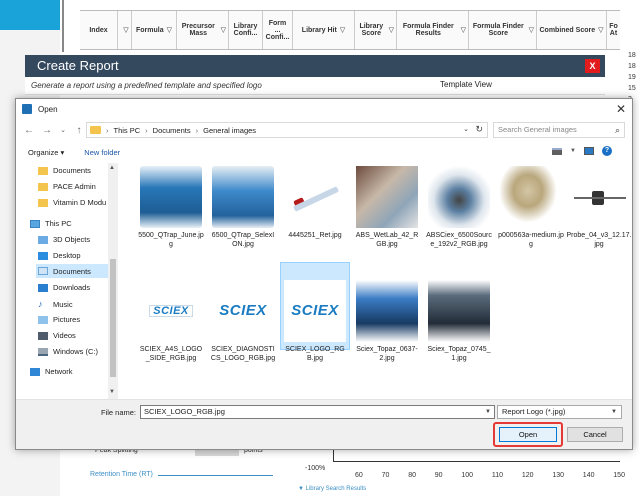 The image size is (639, 496). I want to click on chevron-down-icon: ⌄, so click(466, 129).